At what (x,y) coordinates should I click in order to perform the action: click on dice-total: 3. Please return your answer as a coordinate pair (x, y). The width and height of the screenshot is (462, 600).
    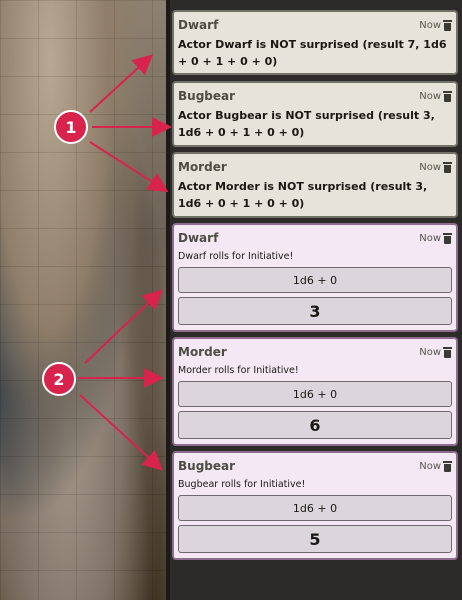
    Looking at the image, I should click on (315, 311).